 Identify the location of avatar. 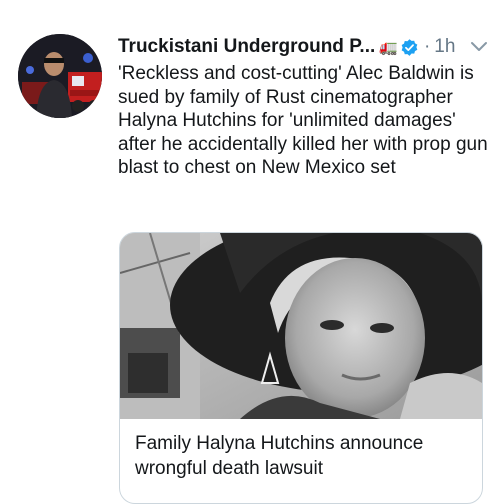
(60, 76).